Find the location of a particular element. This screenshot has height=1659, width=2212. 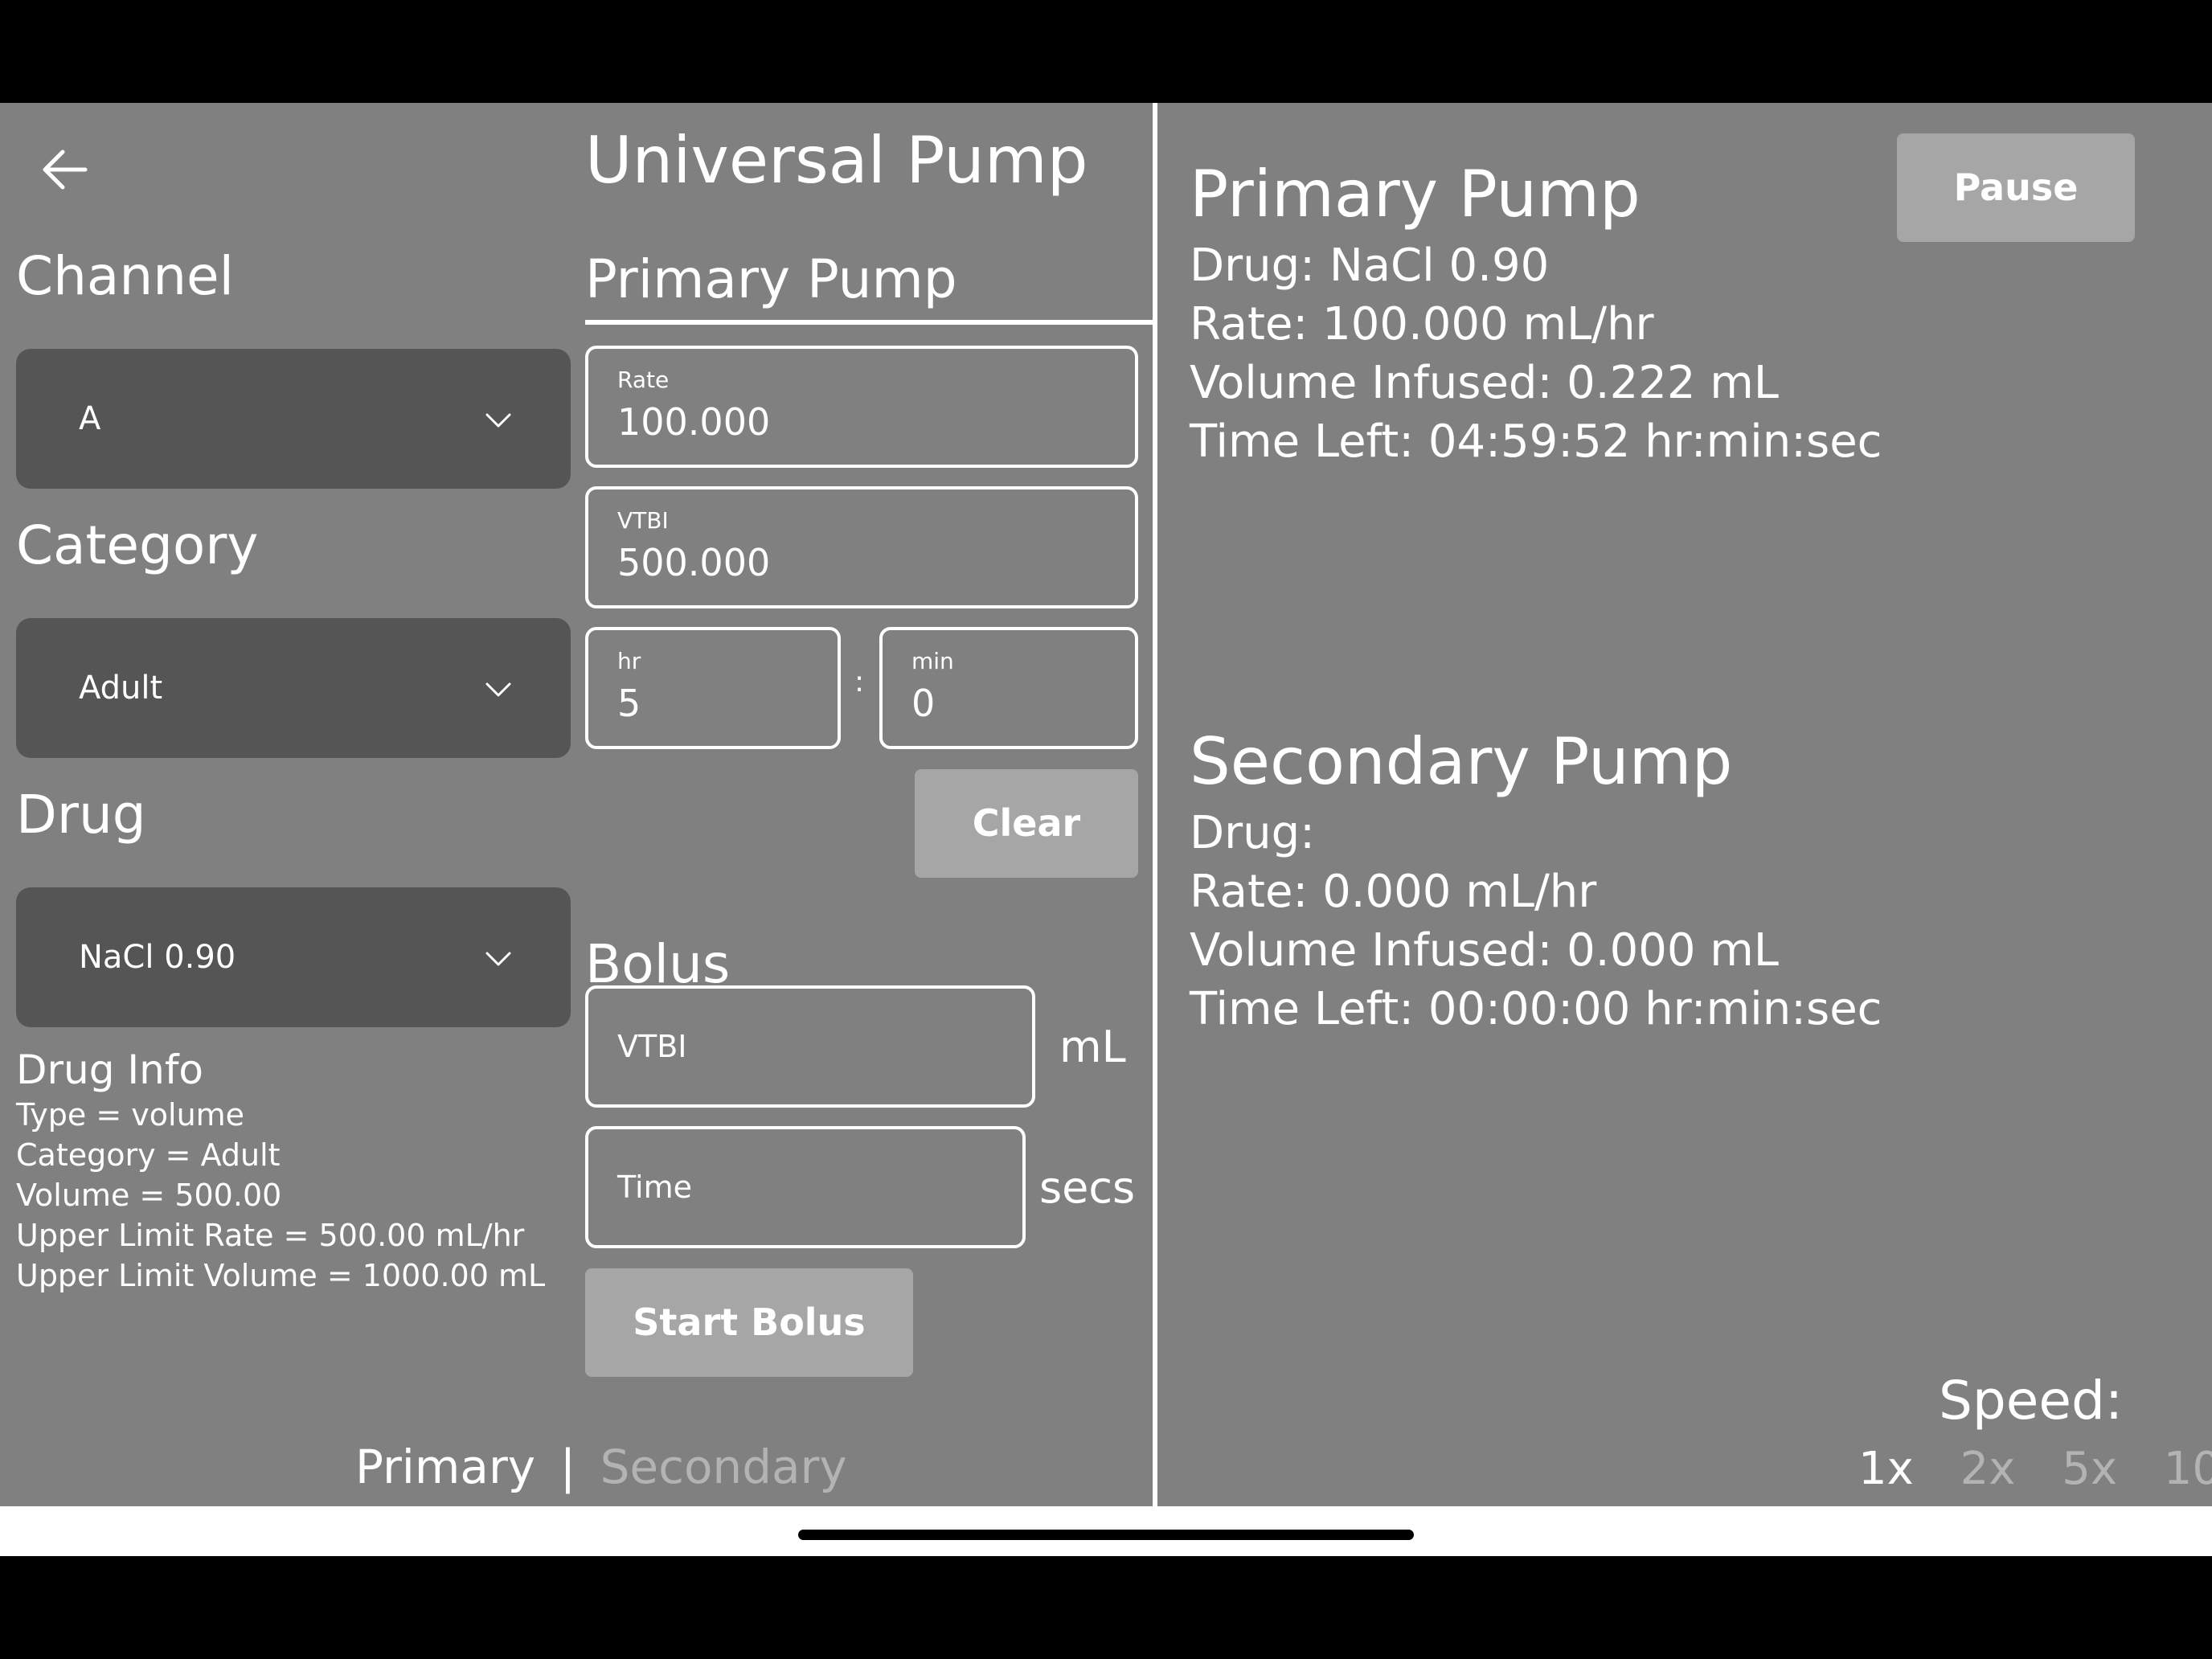

bolus-time-placeholder: Time is located at coordinates (654, 1187).